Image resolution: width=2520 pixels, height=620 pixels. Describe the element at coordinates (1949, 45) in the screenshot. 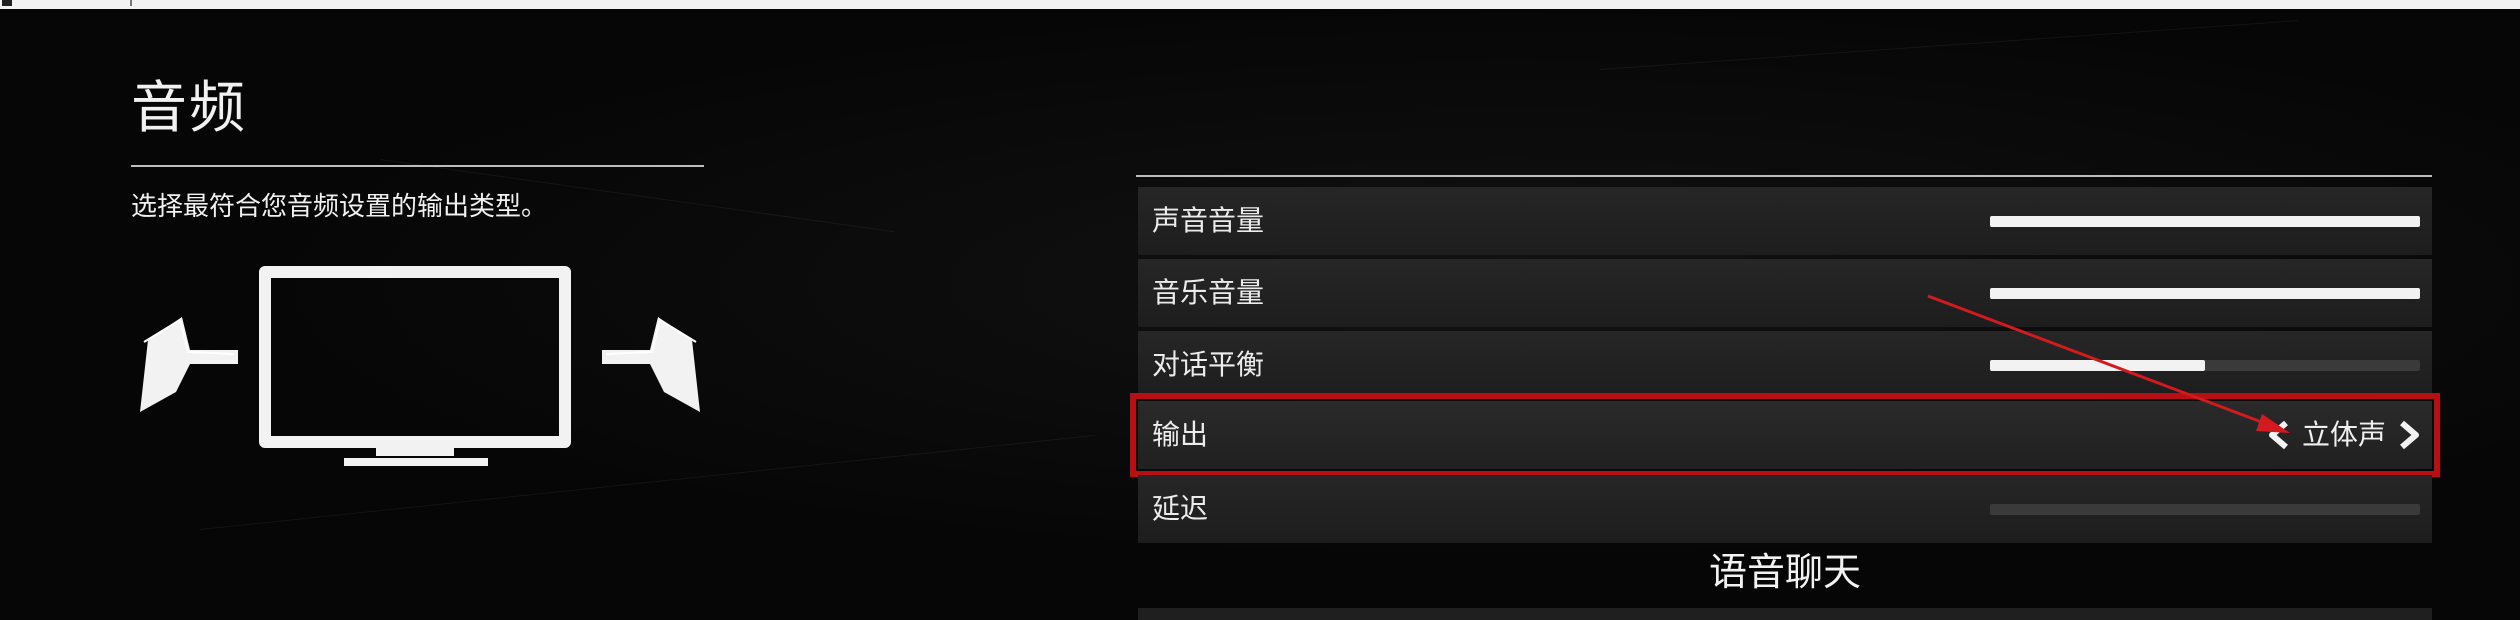

I see `background-scratch` at that location.